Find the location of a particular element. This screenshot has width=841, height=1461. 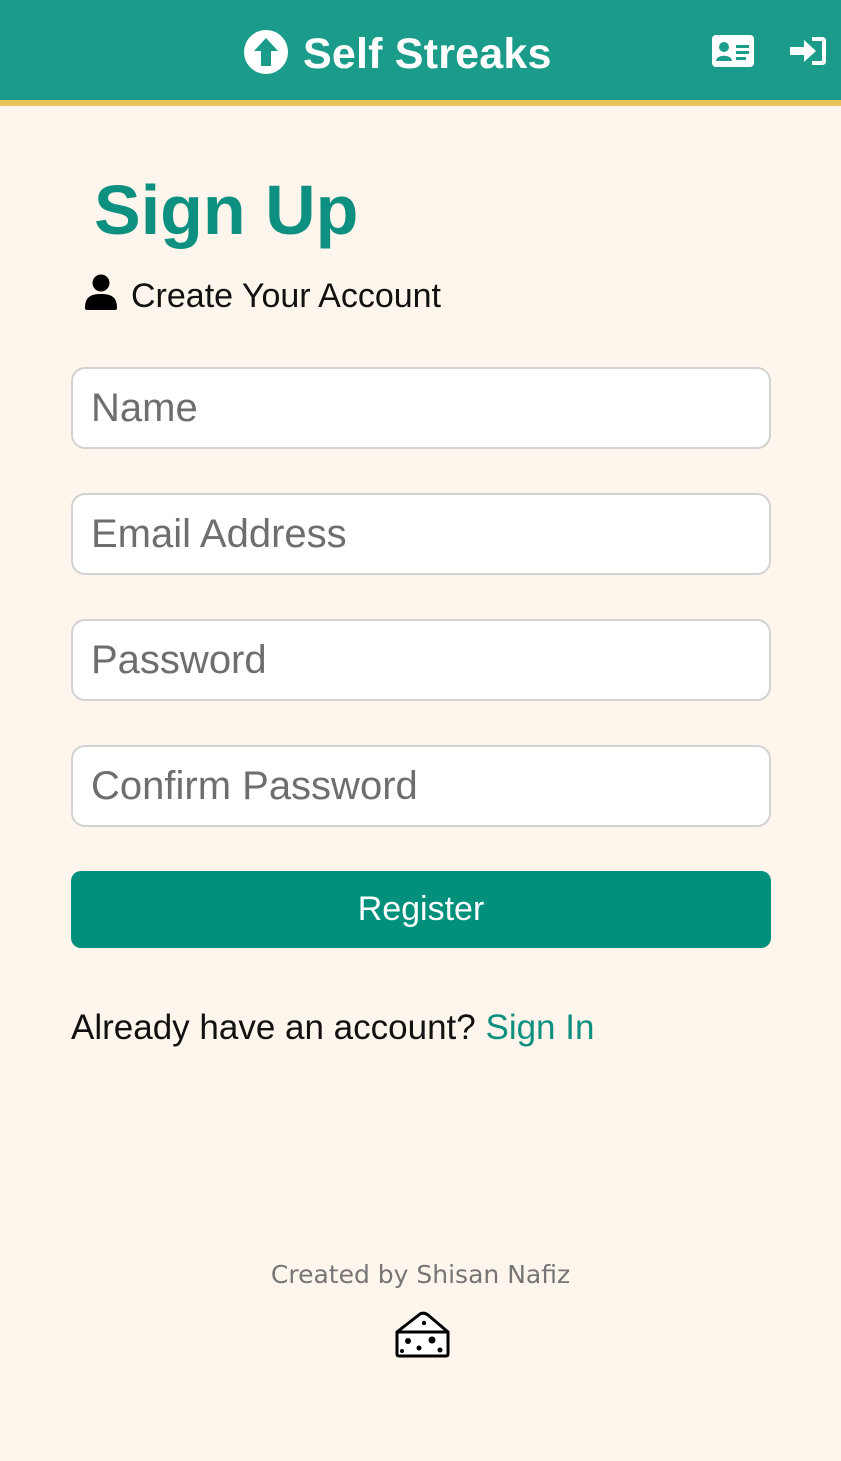

sign-in-icon is located at coordinates (808, 53).